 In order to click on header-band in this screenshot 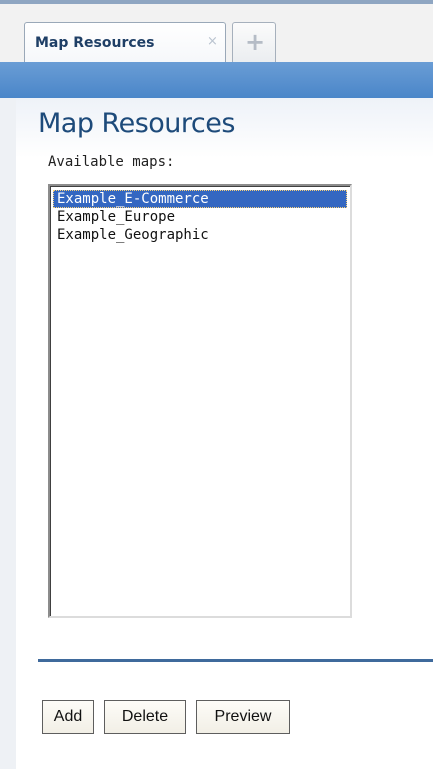, I will do `click(216, 80)`.